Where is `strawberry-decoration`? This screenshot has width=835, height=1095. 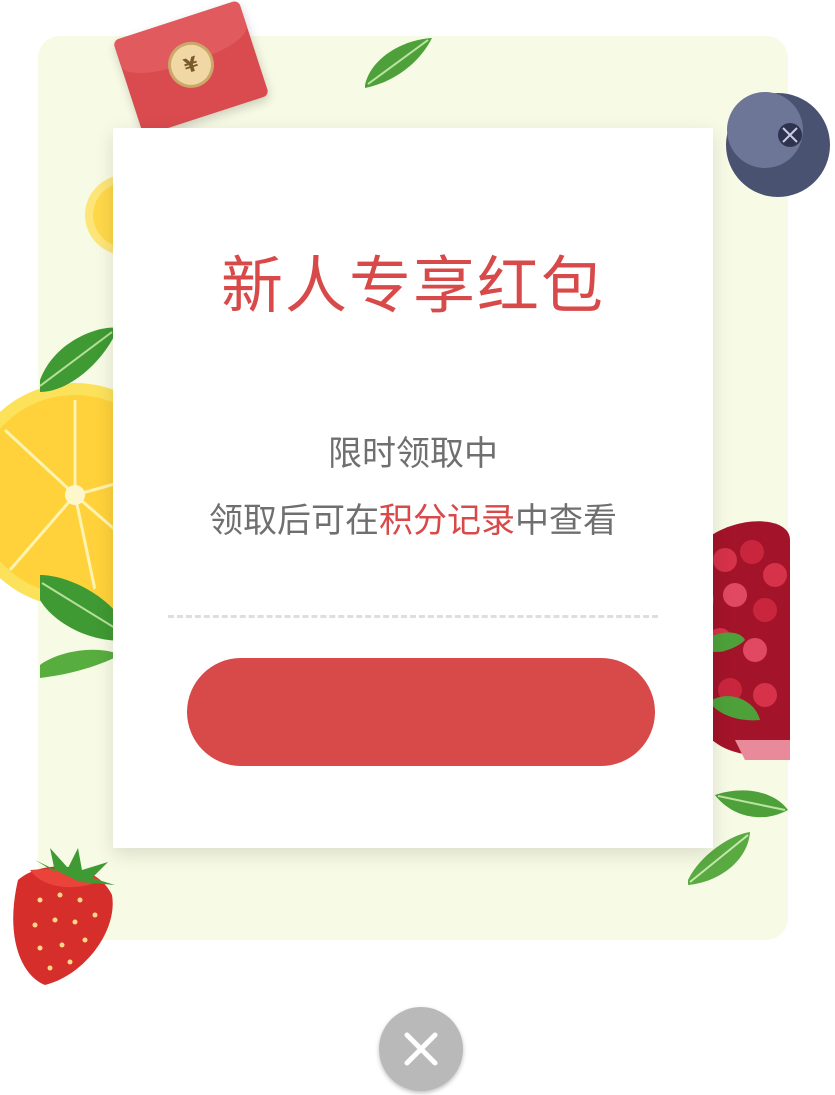
strawberry-decoration is located at coordinates (64, 916).